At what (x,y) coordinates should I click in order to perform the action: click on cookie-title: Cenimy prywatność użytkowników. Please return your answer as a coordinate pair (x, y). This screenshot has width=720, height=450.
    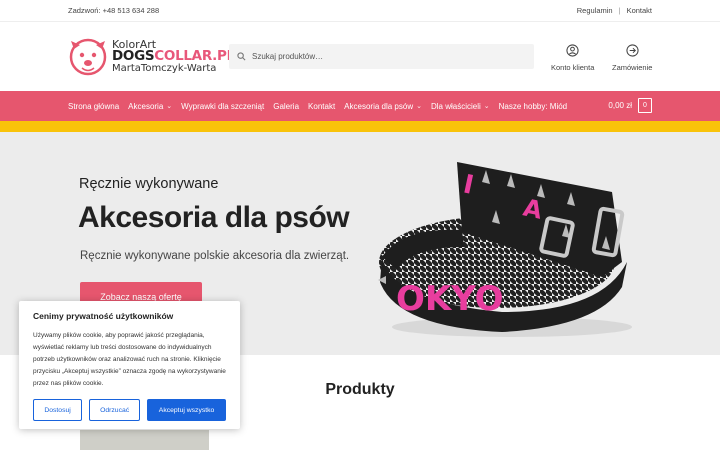
    Looking at the image, I should click on (103, 316).